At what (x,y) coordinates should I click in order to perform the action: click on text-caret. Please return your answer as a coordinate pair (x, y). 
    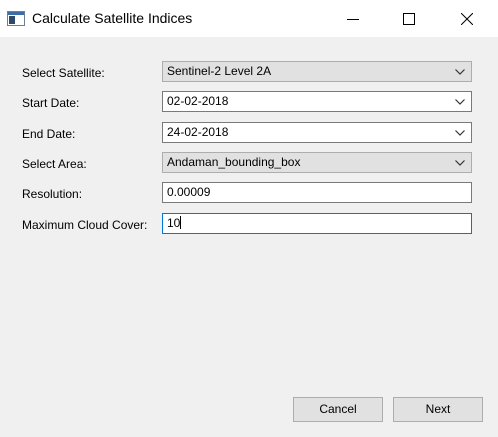
    Looking at the image, I should click on (181, 222).